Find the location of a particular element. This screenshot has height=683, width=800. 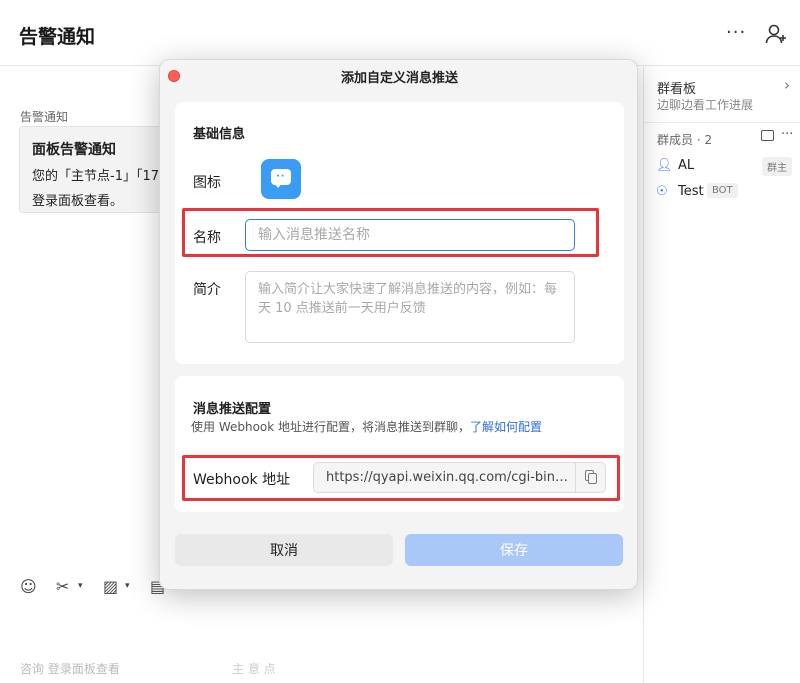

copy-icon is located at coordinates (592, 478).